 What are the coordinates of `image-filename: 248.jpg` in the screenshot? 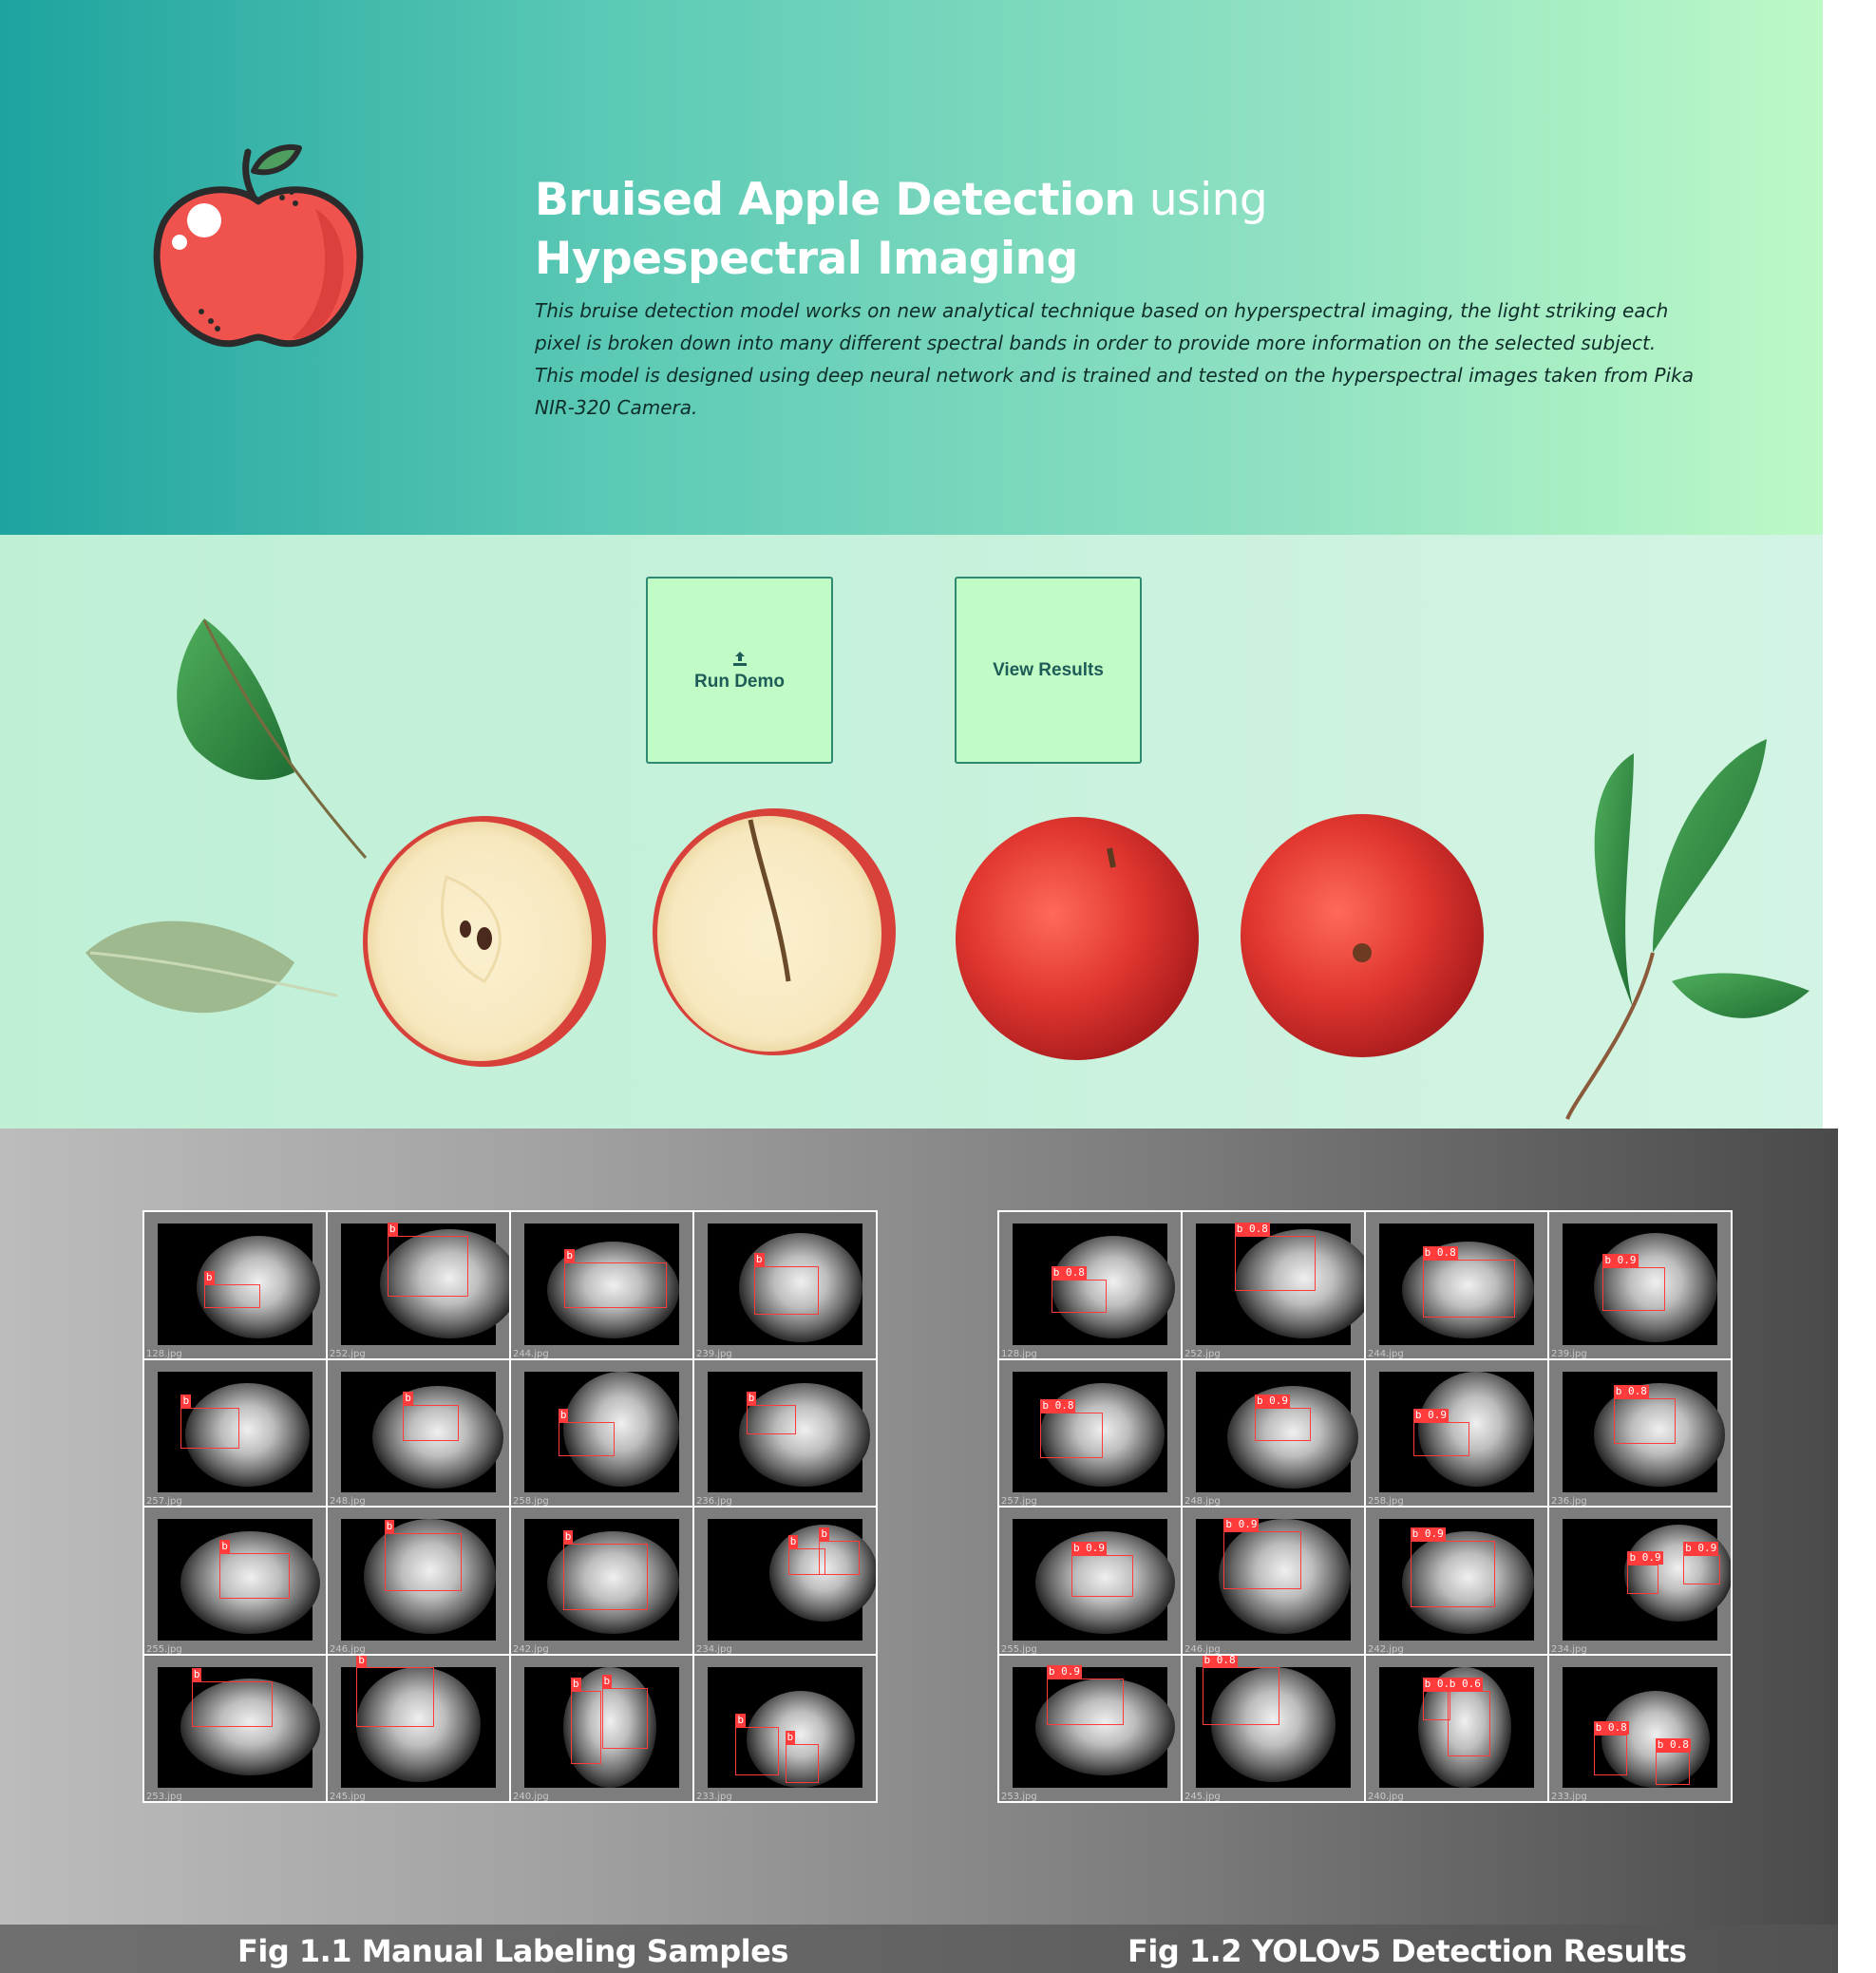 It's located at (1202, 1501).